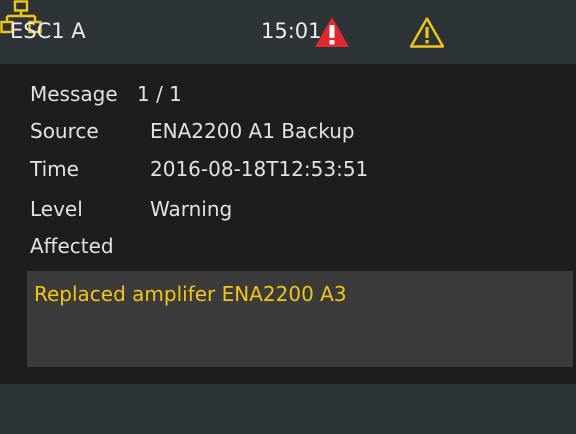 The width and height of the screenshot is (576, 434). I want to click on time-value: 2016-08-18T12:53:51, so click(259, 169).